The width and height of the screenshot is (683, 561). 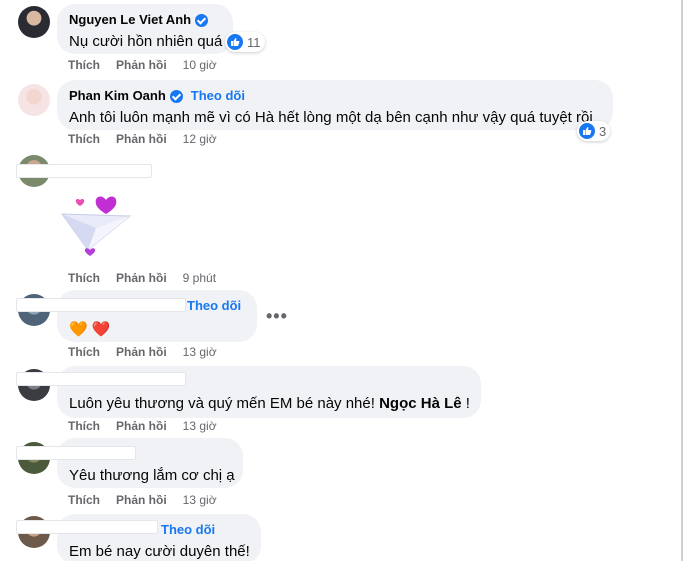 I want to click on comment-text-suffix: !, so click(x=465, y=403).